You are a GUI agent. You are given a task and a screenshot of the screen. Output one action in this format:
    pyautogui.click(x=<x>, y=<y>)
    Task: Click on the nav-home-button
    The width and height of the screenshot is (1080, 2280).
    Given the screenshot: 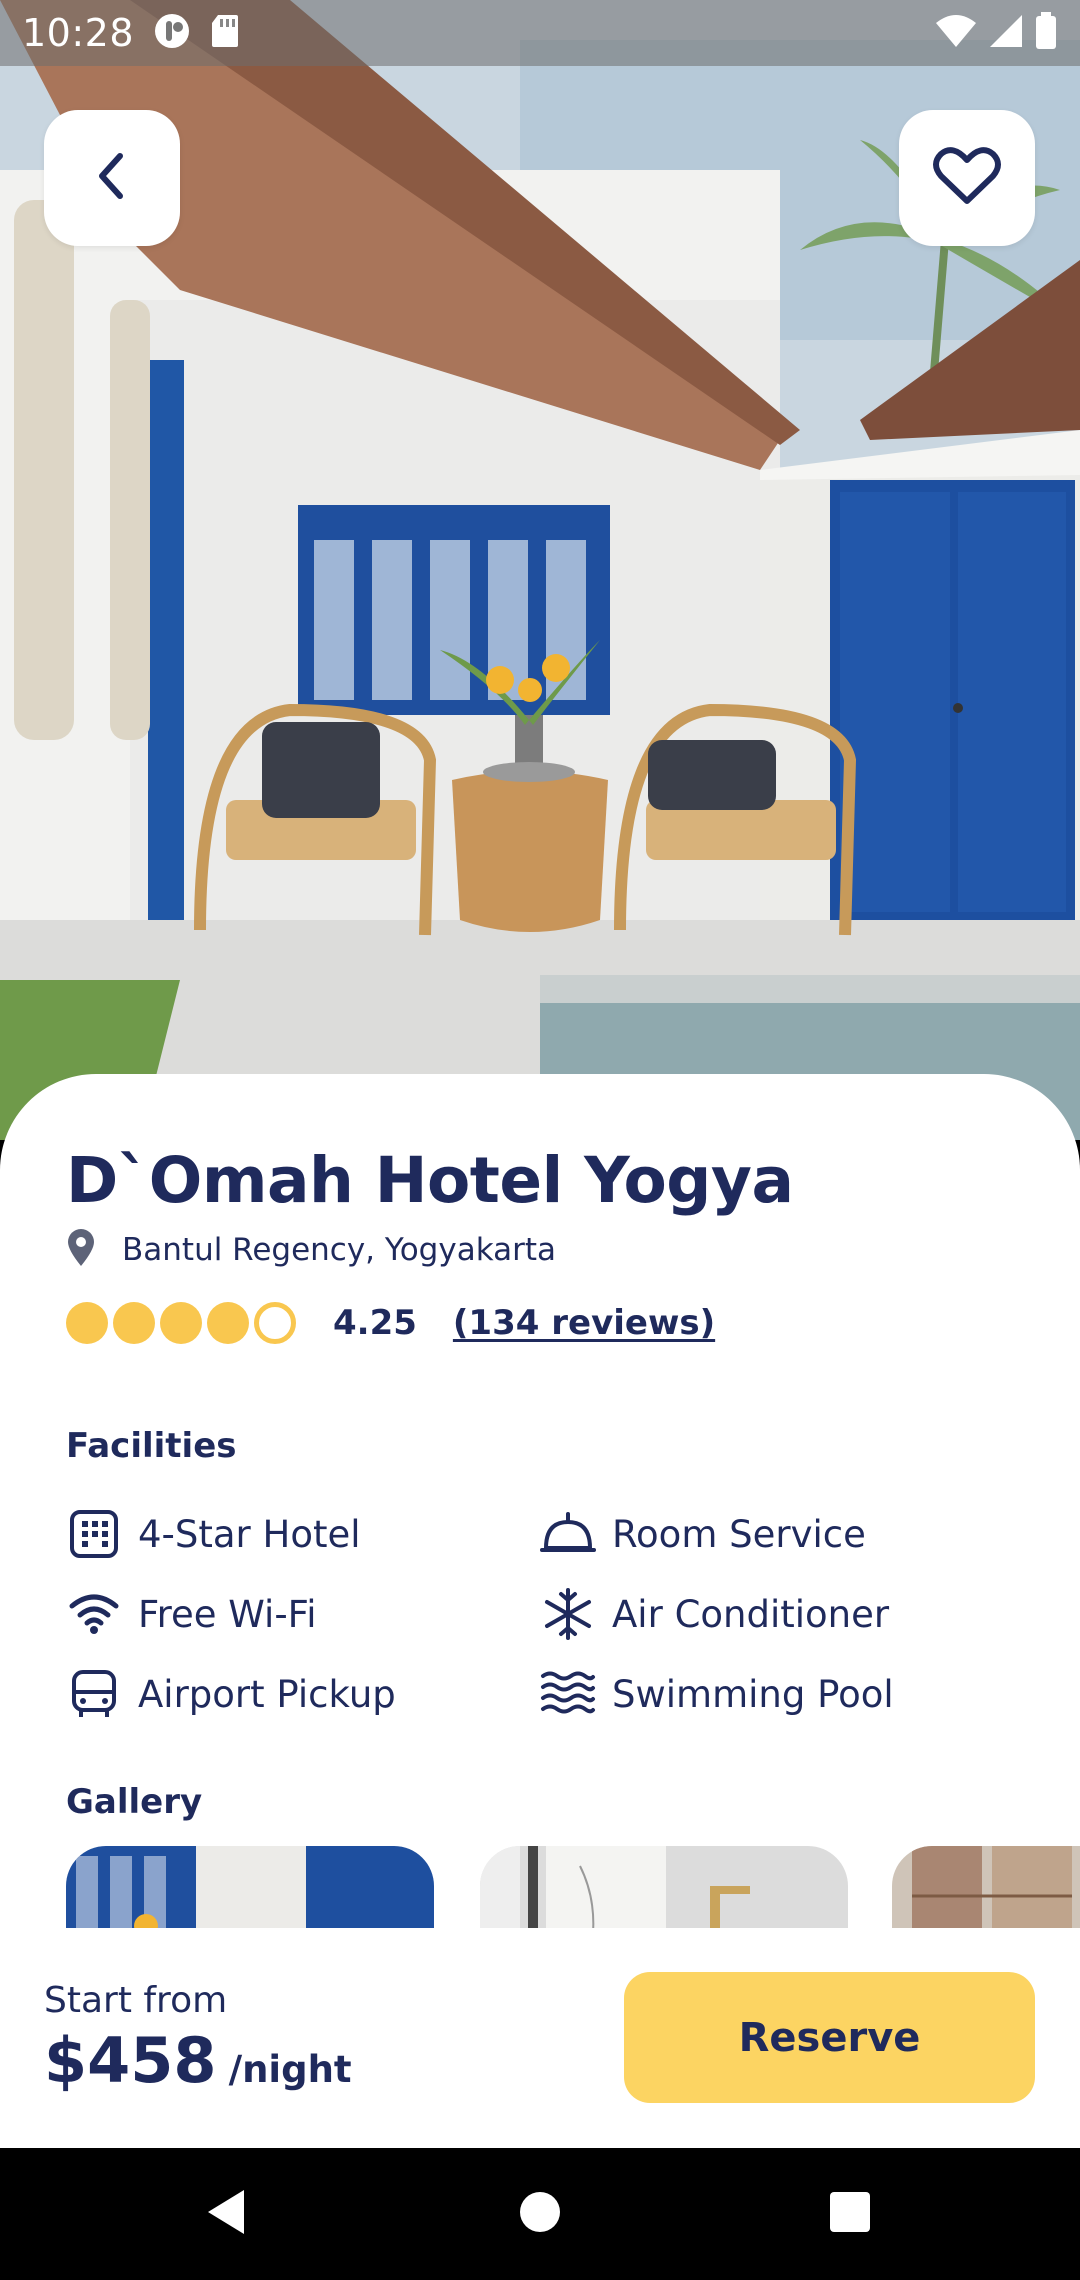 What is the action you would take?
    pyautogui.click(x=540, y=2214)
    